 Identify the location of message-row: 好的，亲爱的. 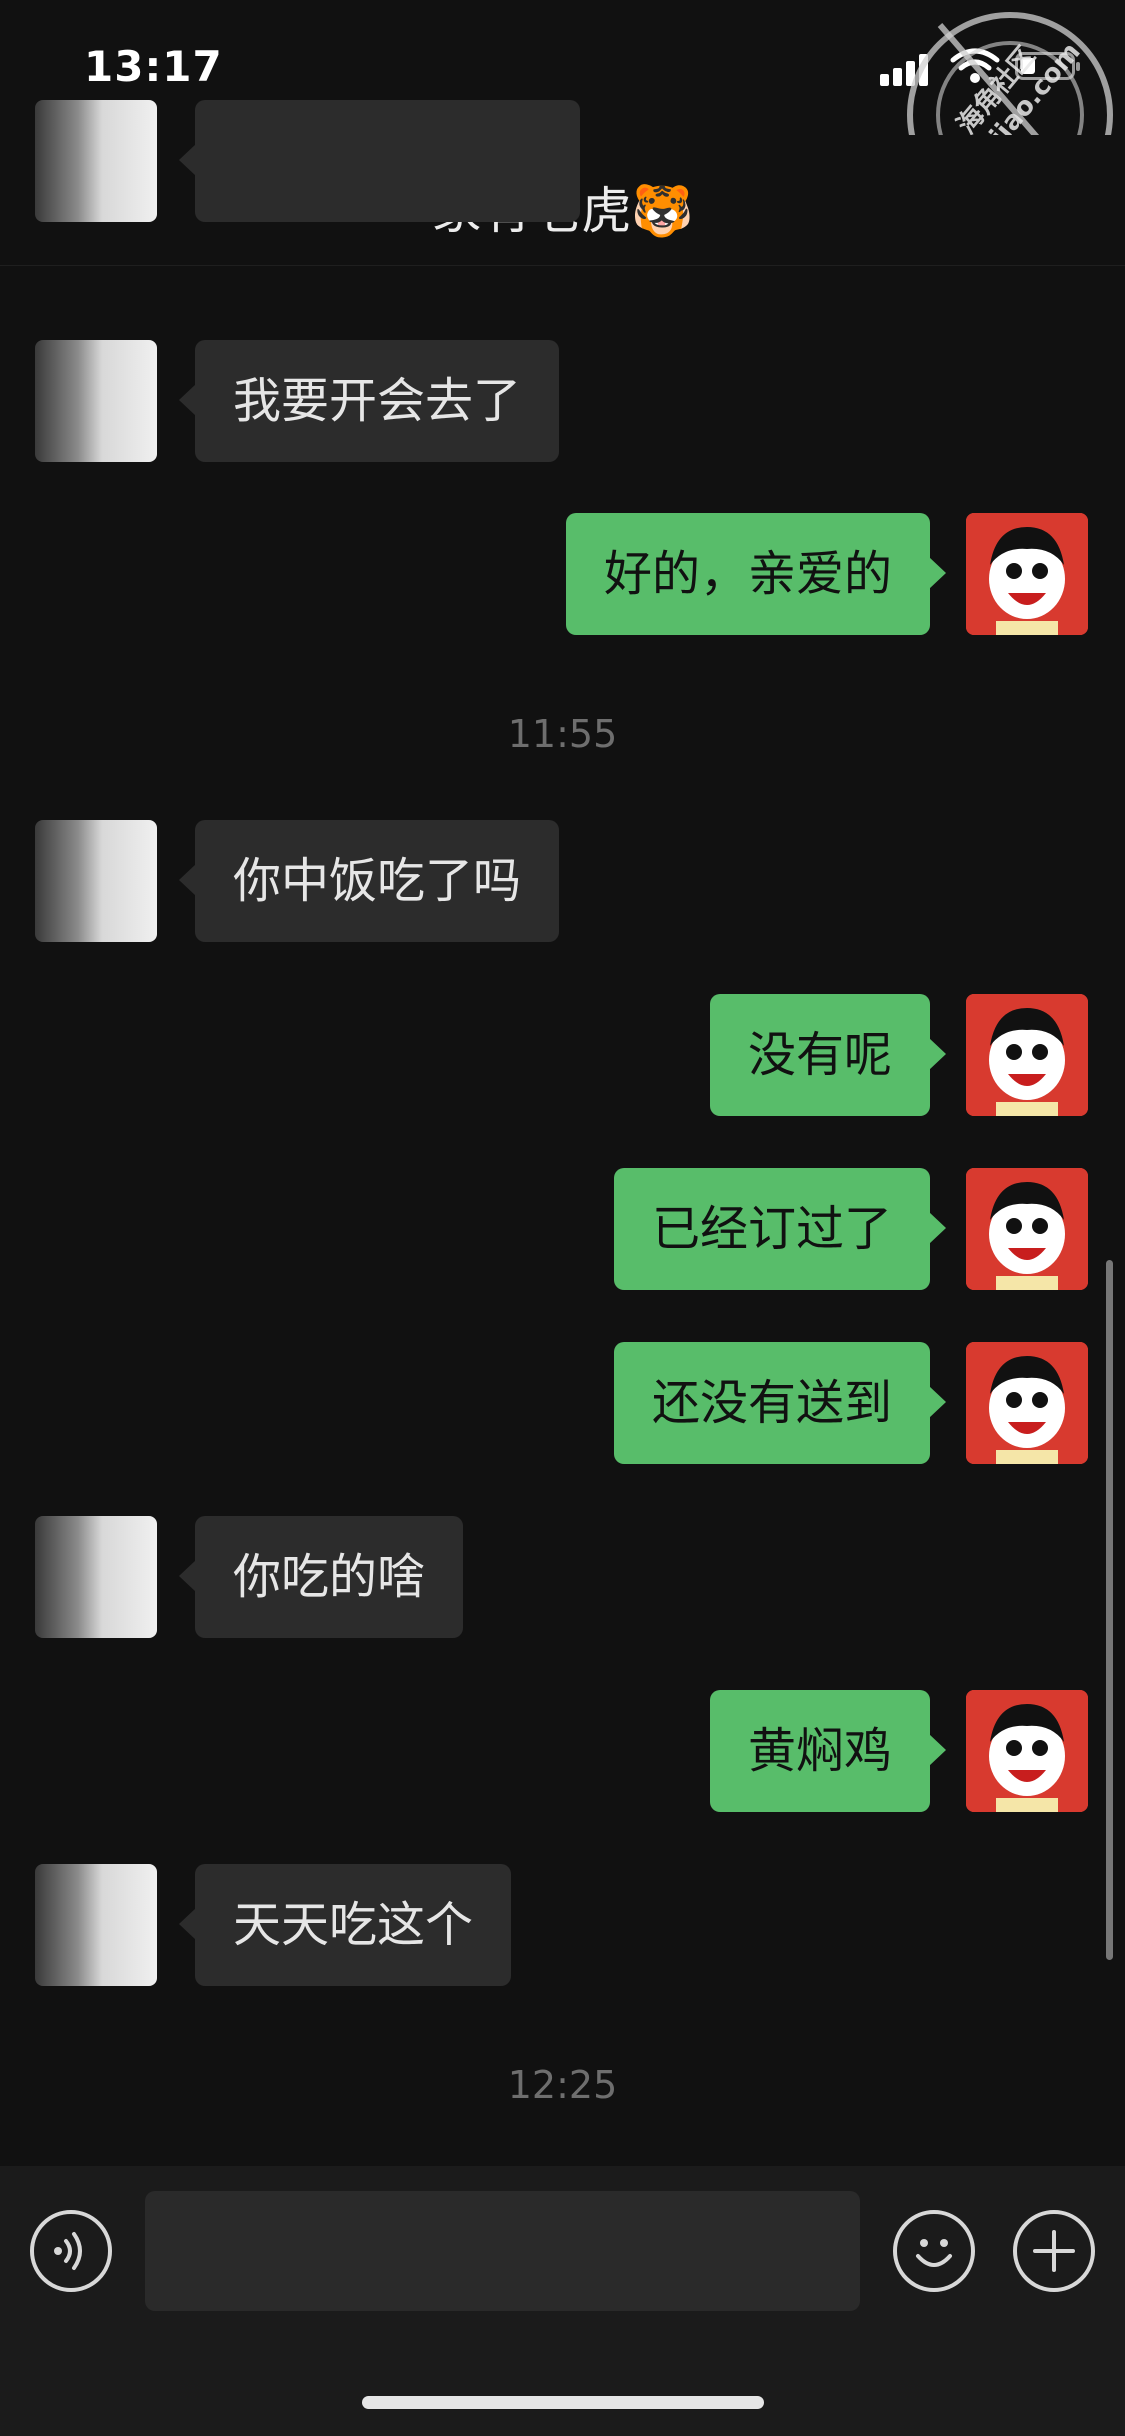
(562, 574).